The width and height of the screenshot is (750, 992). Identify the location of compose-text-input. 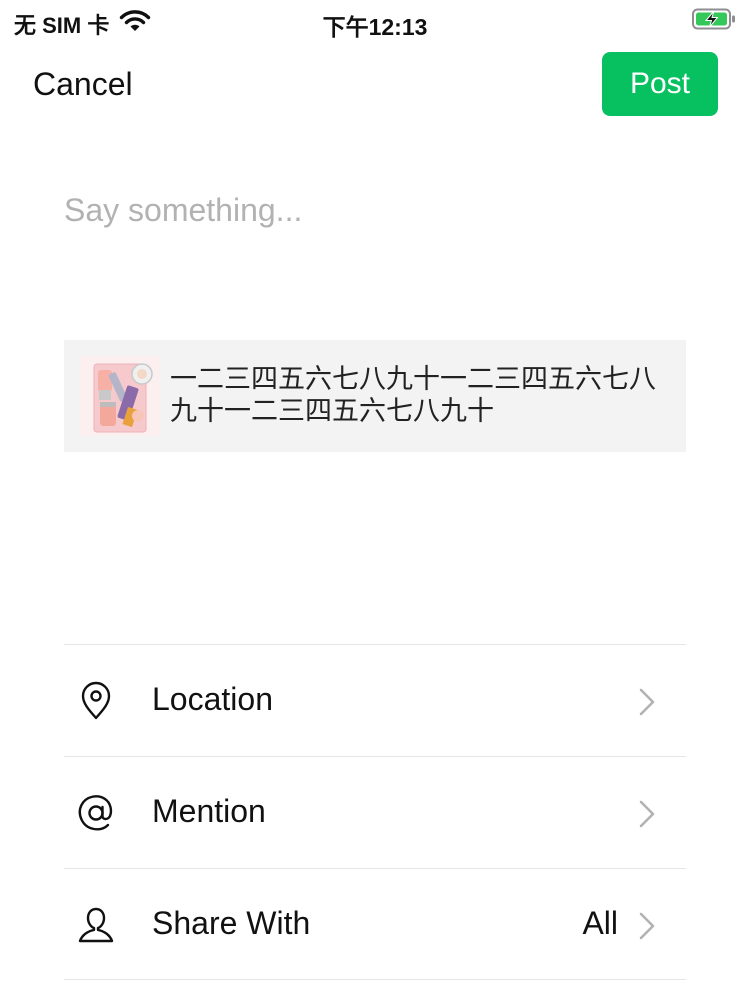
(374, 210).